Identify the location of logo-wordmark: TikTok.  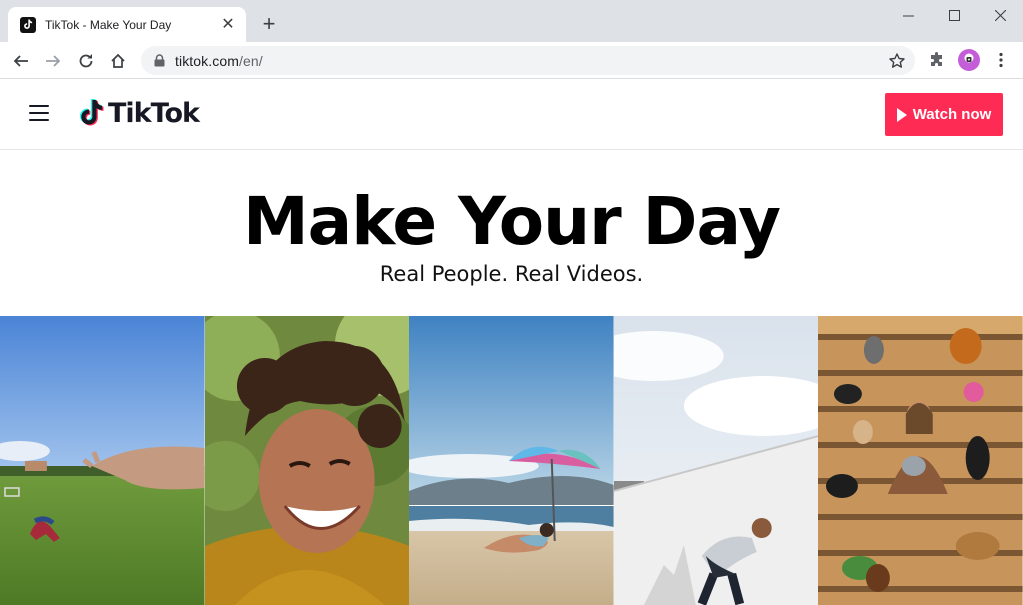
(154, 113).